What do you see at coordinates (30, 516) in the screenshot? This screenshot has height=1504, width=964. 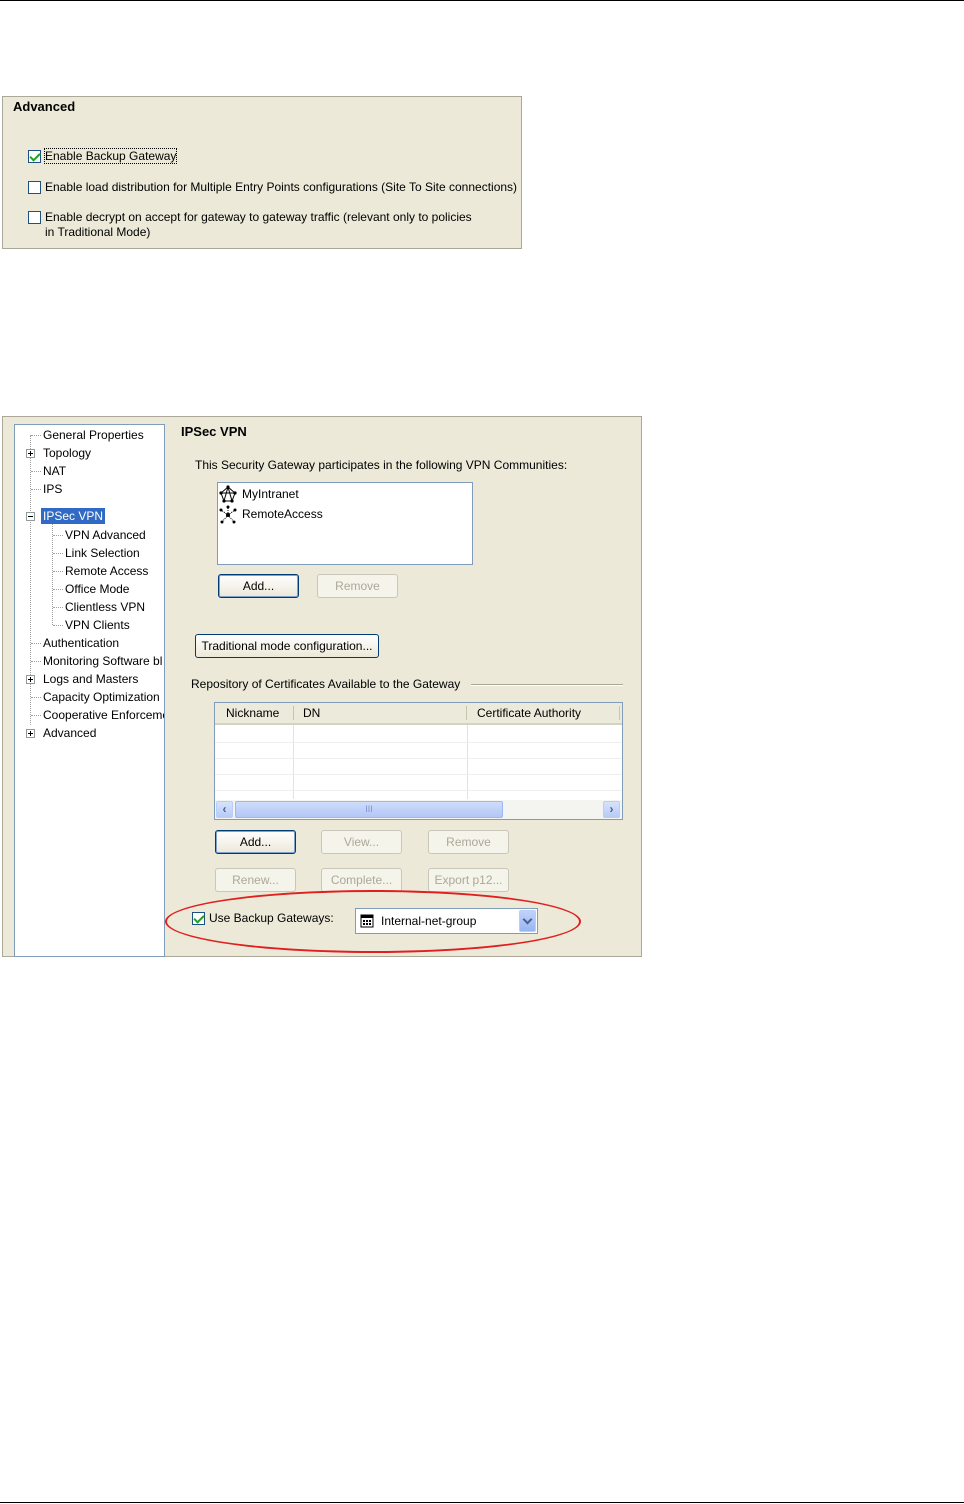 I see `collapse-minus-icon` at bounding box center [30, 516].